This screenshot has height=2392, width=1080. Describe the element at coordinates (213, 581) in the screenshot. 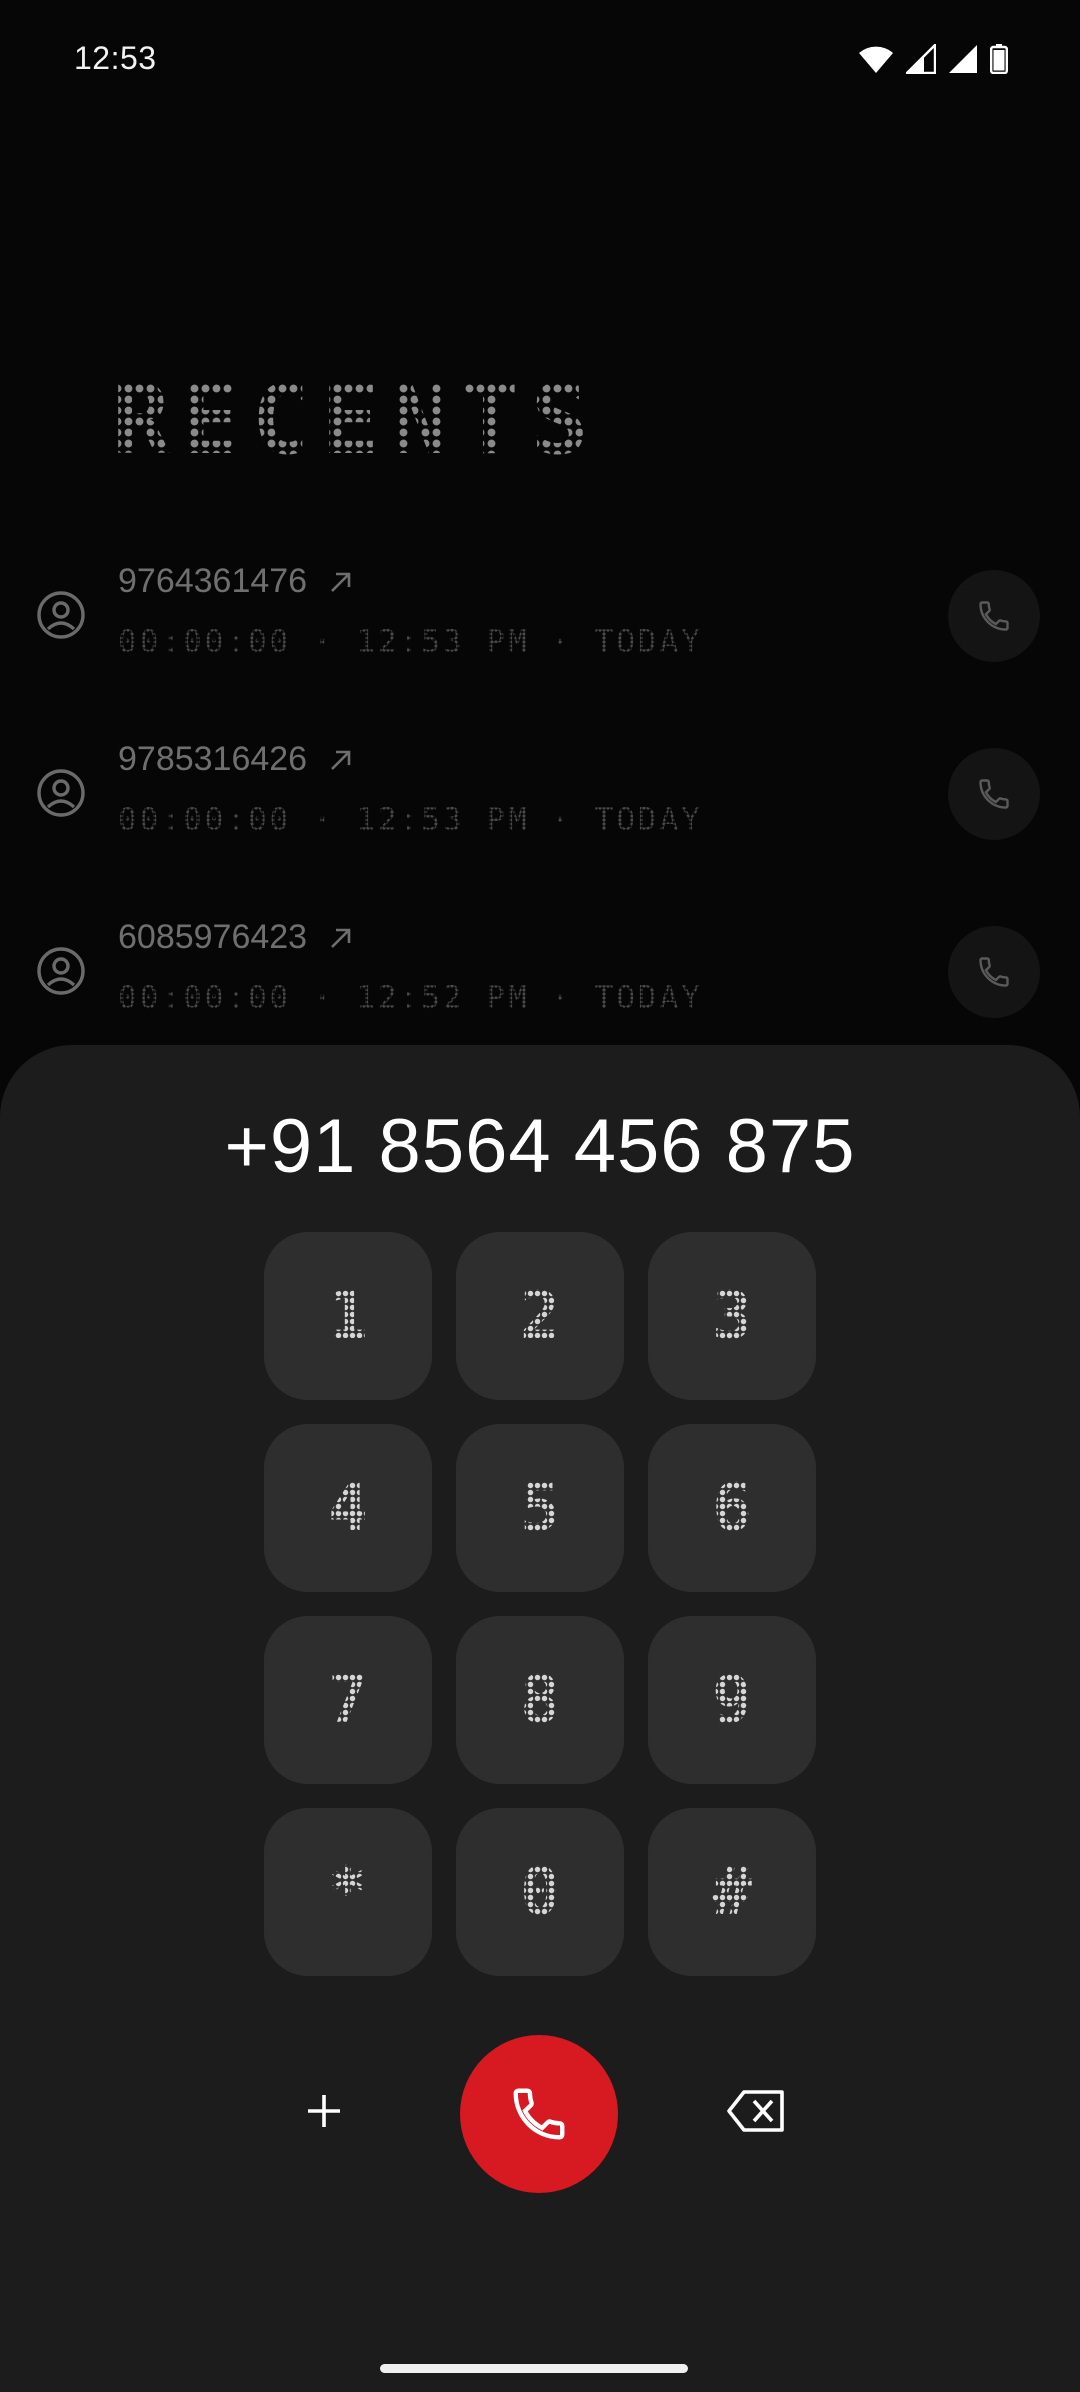

I see `recent-call-number-text: 9764361476` at that location.